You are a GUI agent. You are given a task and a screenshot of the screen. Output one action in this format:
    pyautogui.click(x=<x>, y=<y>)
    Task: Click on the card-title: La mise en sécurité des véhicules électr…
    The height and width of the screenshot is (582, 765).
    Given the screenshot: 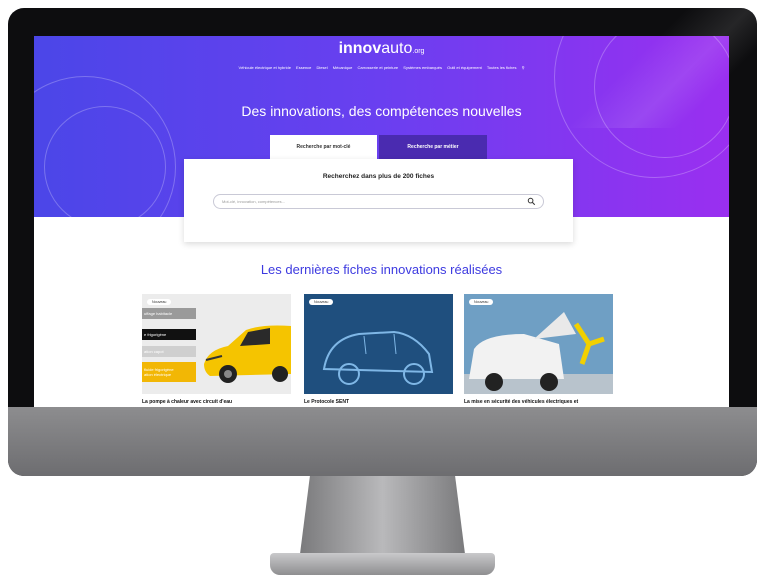 What is the action you would take?
    pyautogui.click(x=521, y=402)
    